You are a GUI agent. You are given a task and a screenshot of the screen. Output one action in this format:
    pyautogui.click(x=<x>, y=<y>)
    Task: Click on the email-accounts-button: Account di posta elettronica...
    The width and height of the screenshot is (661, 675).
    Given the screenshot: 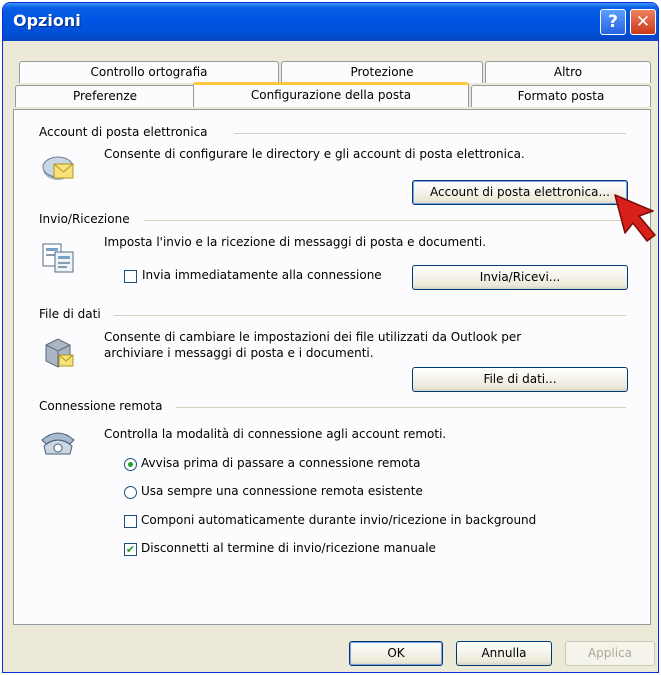 What is the action you would take?
    pyautogui.click(x=520, y=192)
    